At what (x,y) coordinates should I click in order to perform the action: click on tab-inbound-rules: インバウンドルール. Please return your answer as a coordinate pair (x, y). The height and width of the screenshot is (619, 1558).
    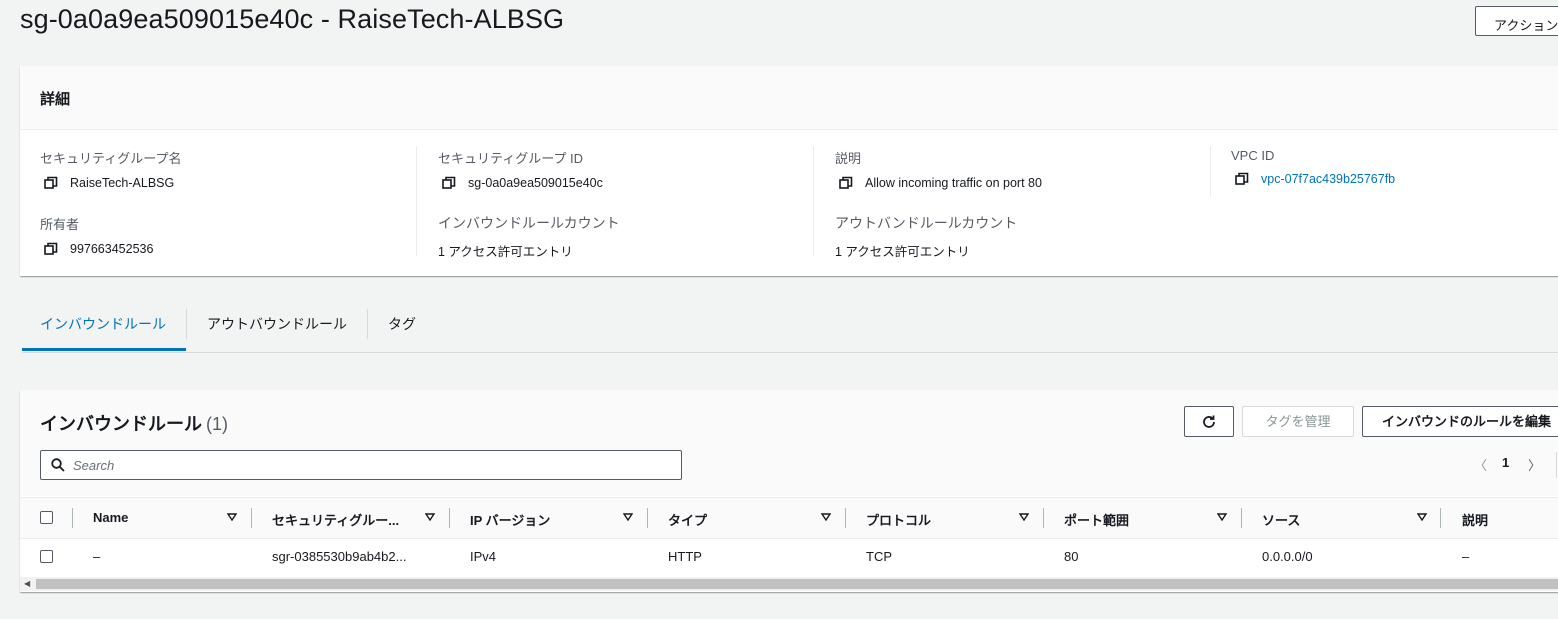
    Looking at the image, I should click on (103, 324).